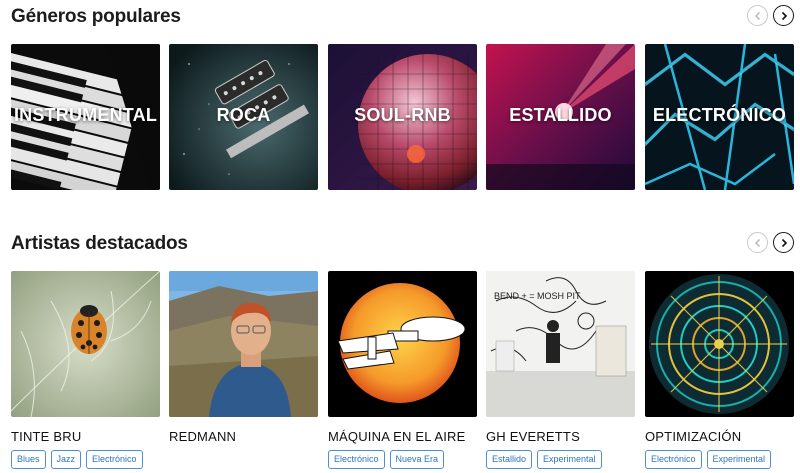 The width and height of the screenshot is (800, 473). I want to click on artist-card-tinte-bru, so click(85, 344).